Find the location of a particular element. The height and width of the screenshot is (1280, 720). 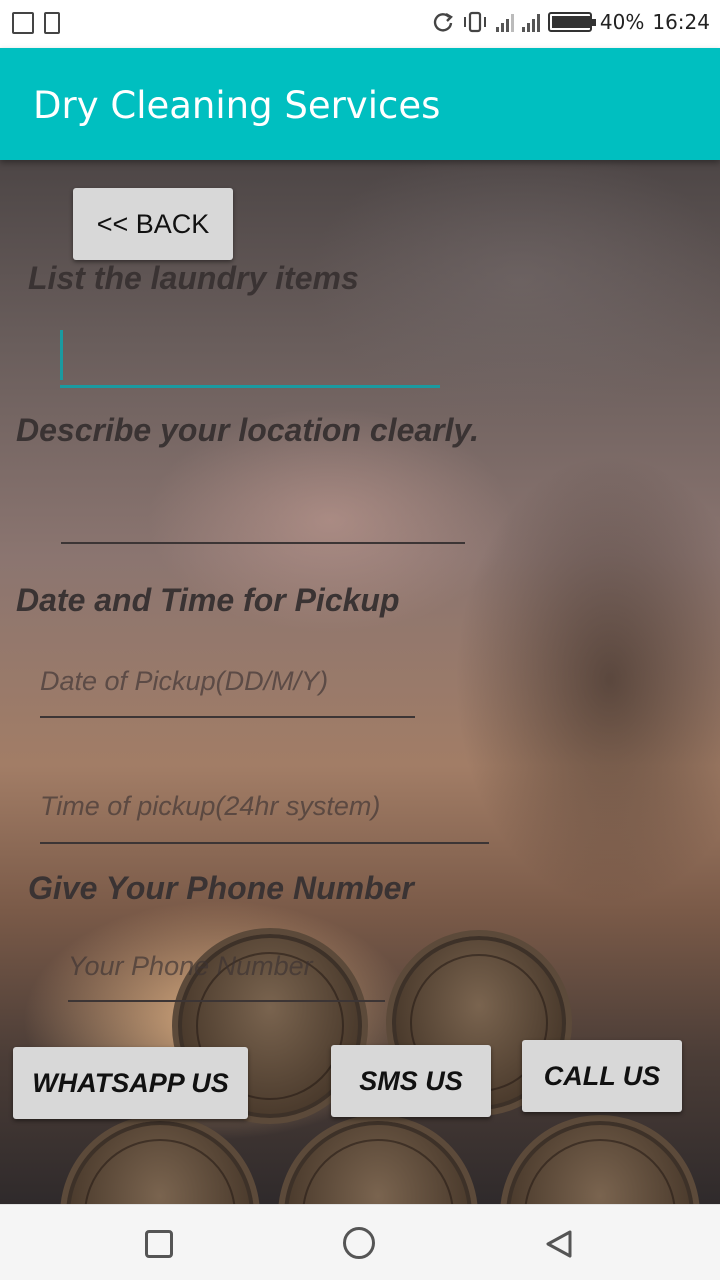

signal-2-icon is located at coordinates (530, 22).